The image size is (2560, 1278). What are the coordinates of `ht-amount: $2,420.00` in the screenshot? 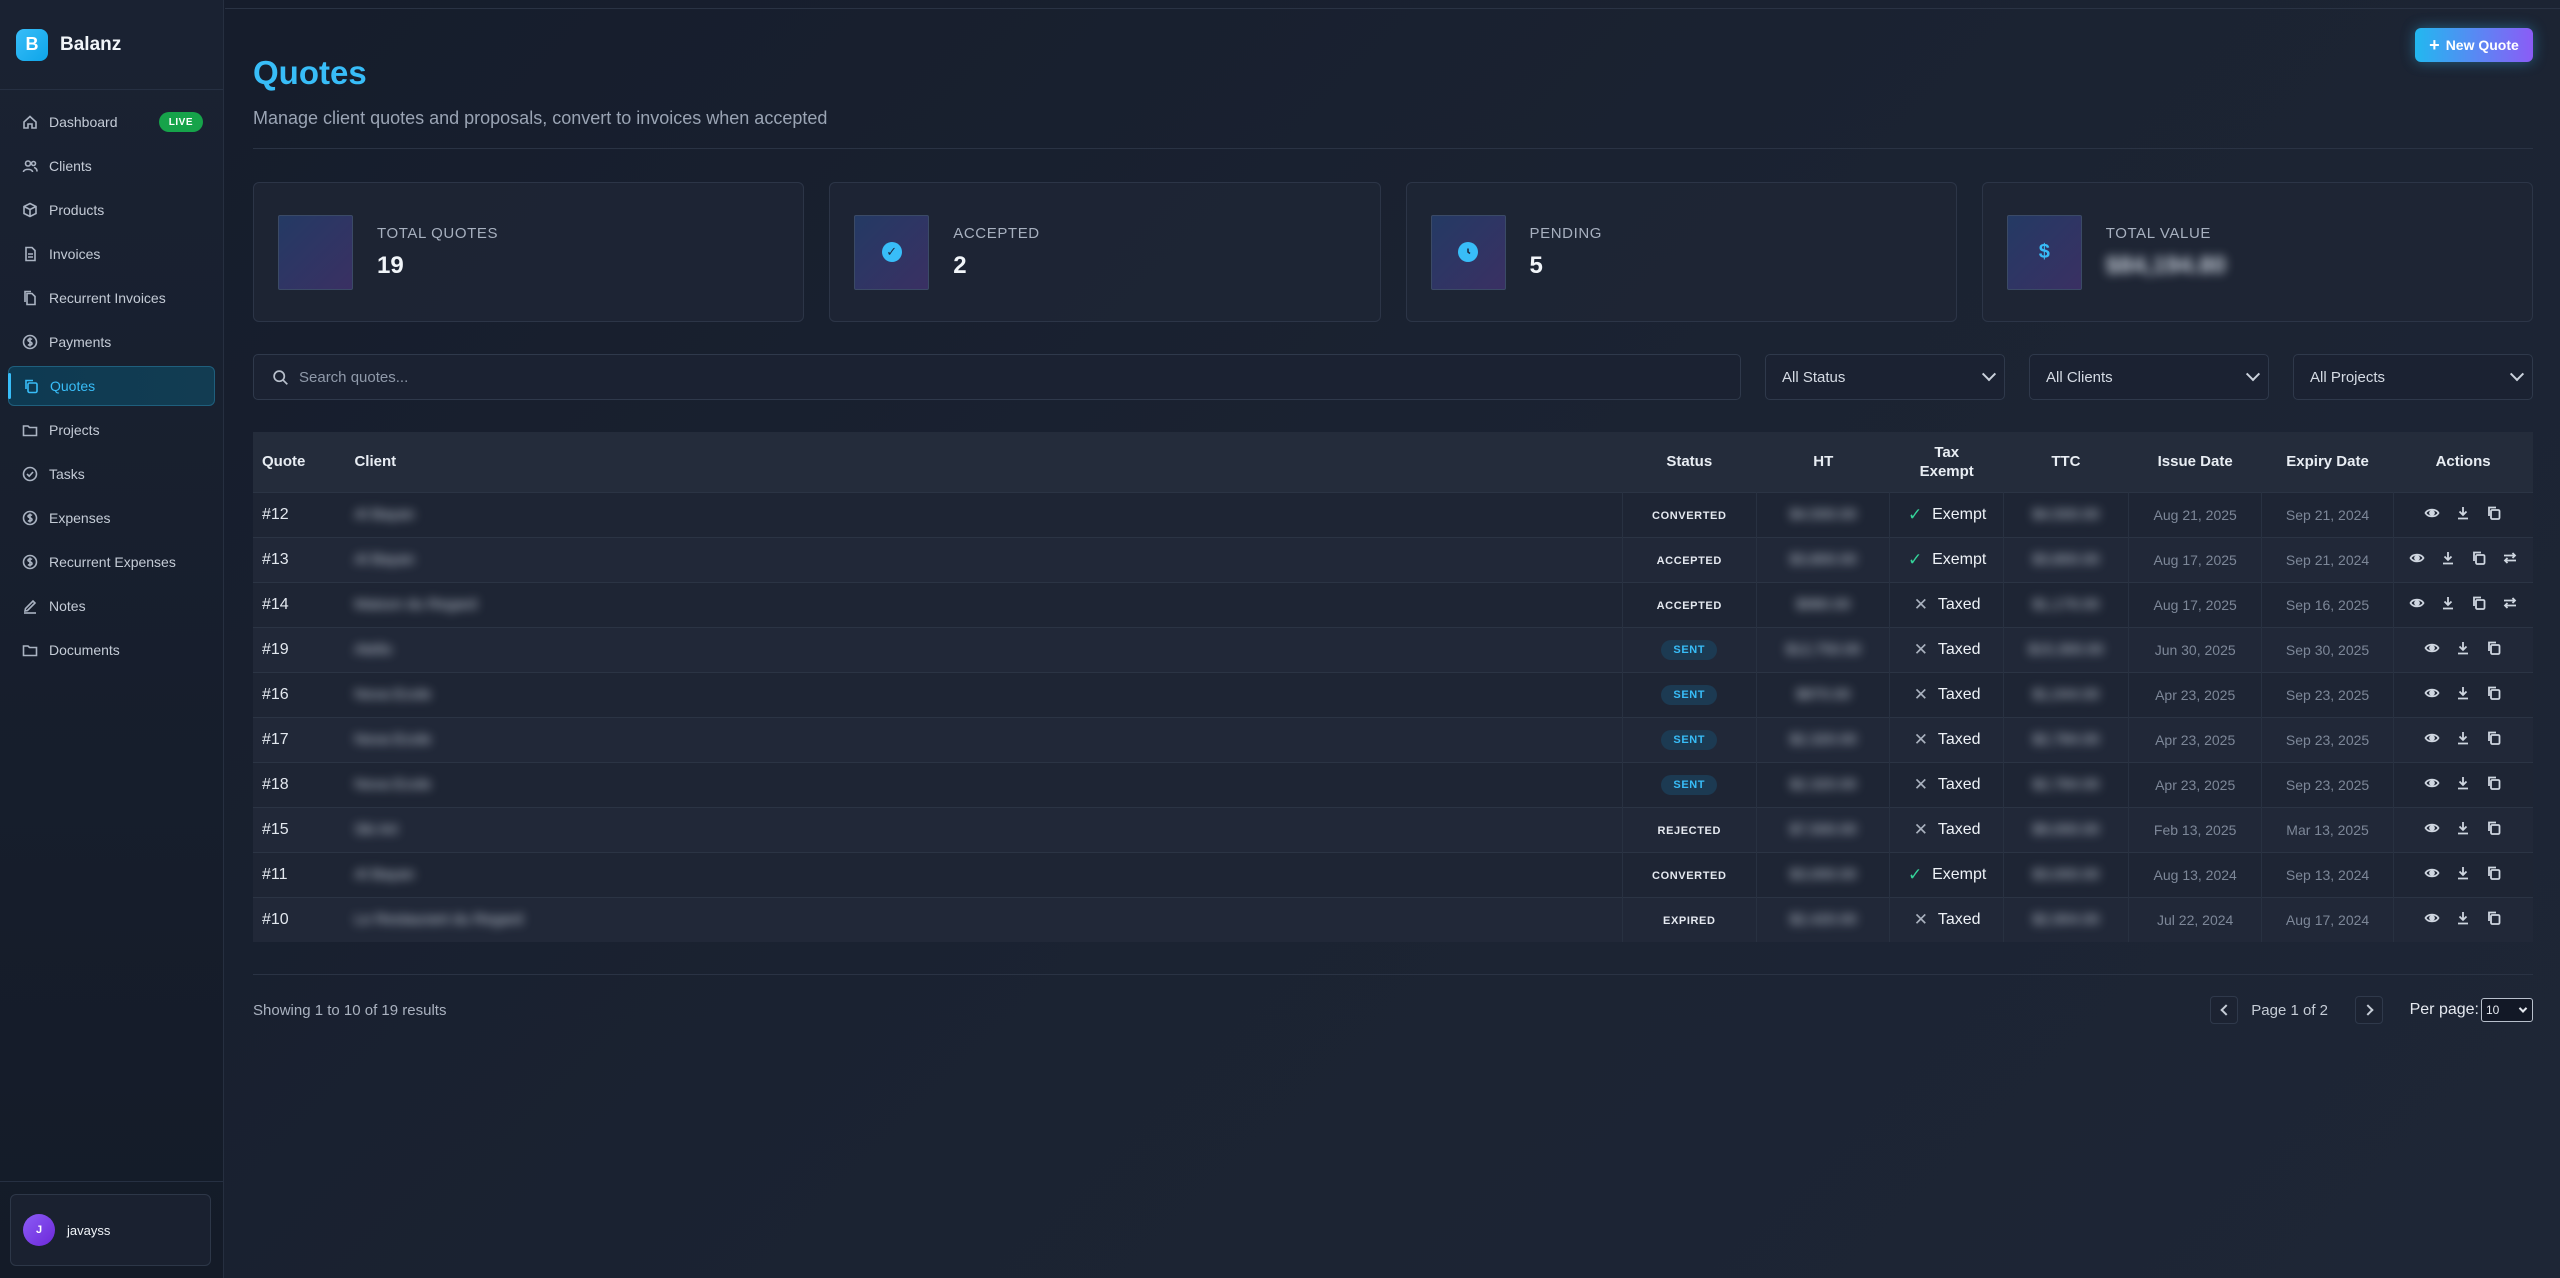 It's located at (1823, 920).